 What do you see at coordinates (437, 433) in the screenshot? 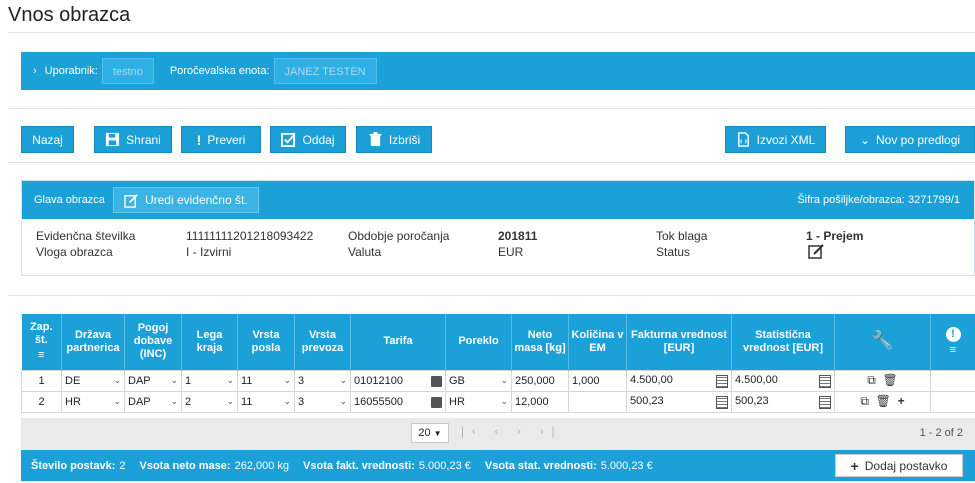
I see `caret-down-icon: ▼` at bounding box center [437, 433].